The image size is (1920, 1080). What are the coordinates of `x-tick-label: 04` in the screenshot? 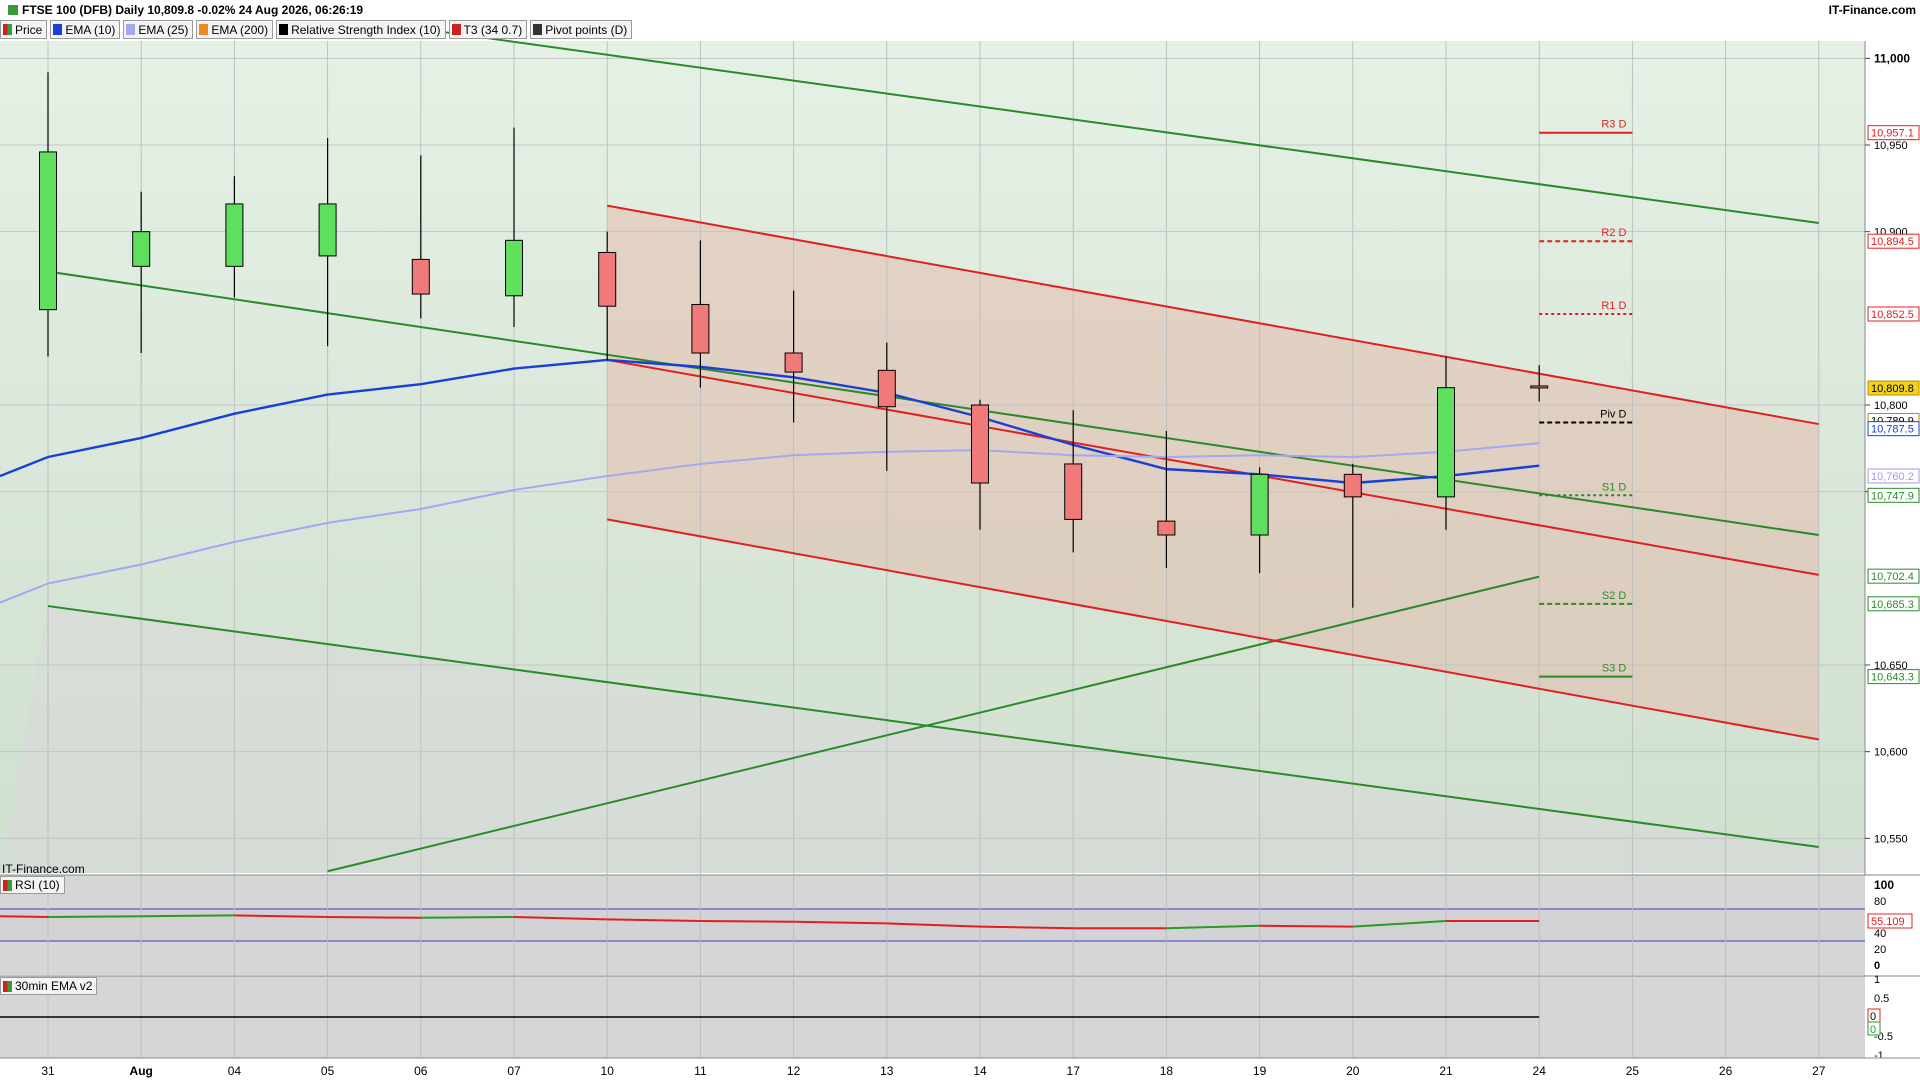 It's located at (235, 1071).